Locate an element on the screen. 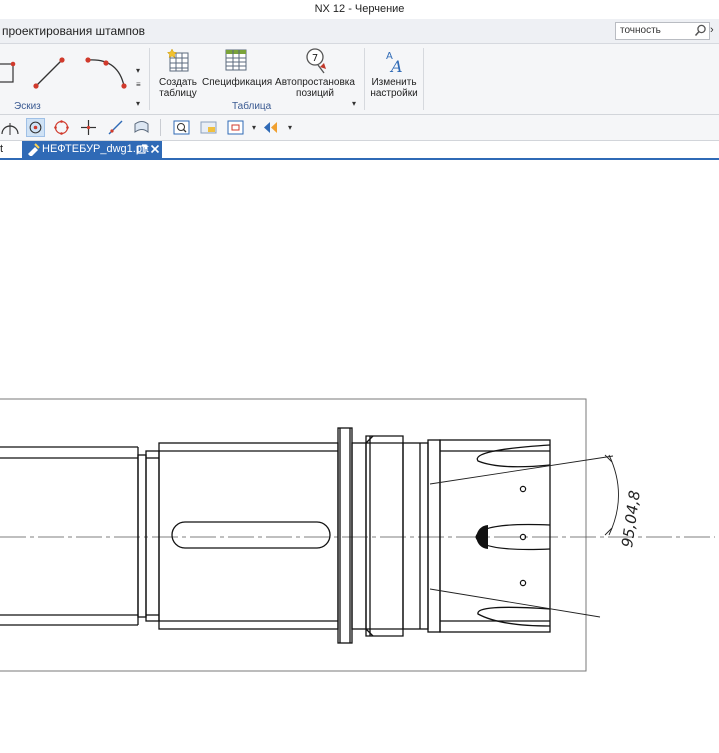  rectangle-icon is located at coordinates (12, 71).